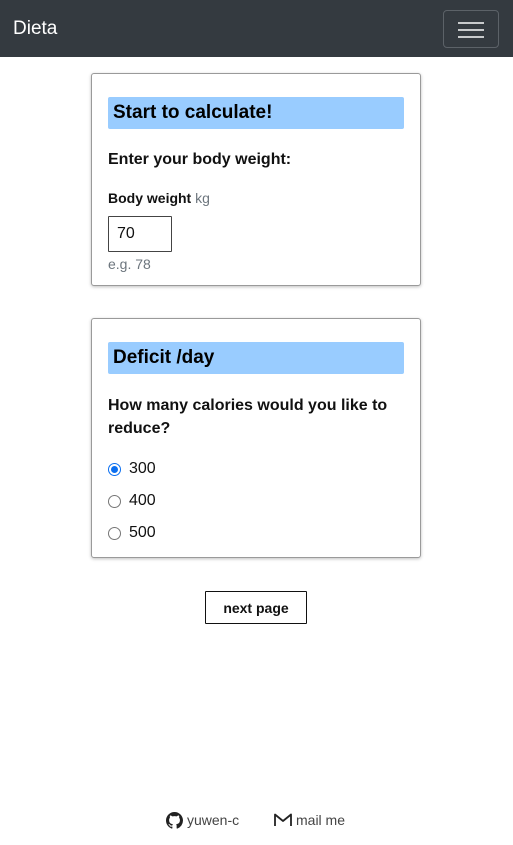  What do you see at coordinates (321, 820) in the screenshot?
I see `mail-label: mail me` at bounding box center [321, 820].